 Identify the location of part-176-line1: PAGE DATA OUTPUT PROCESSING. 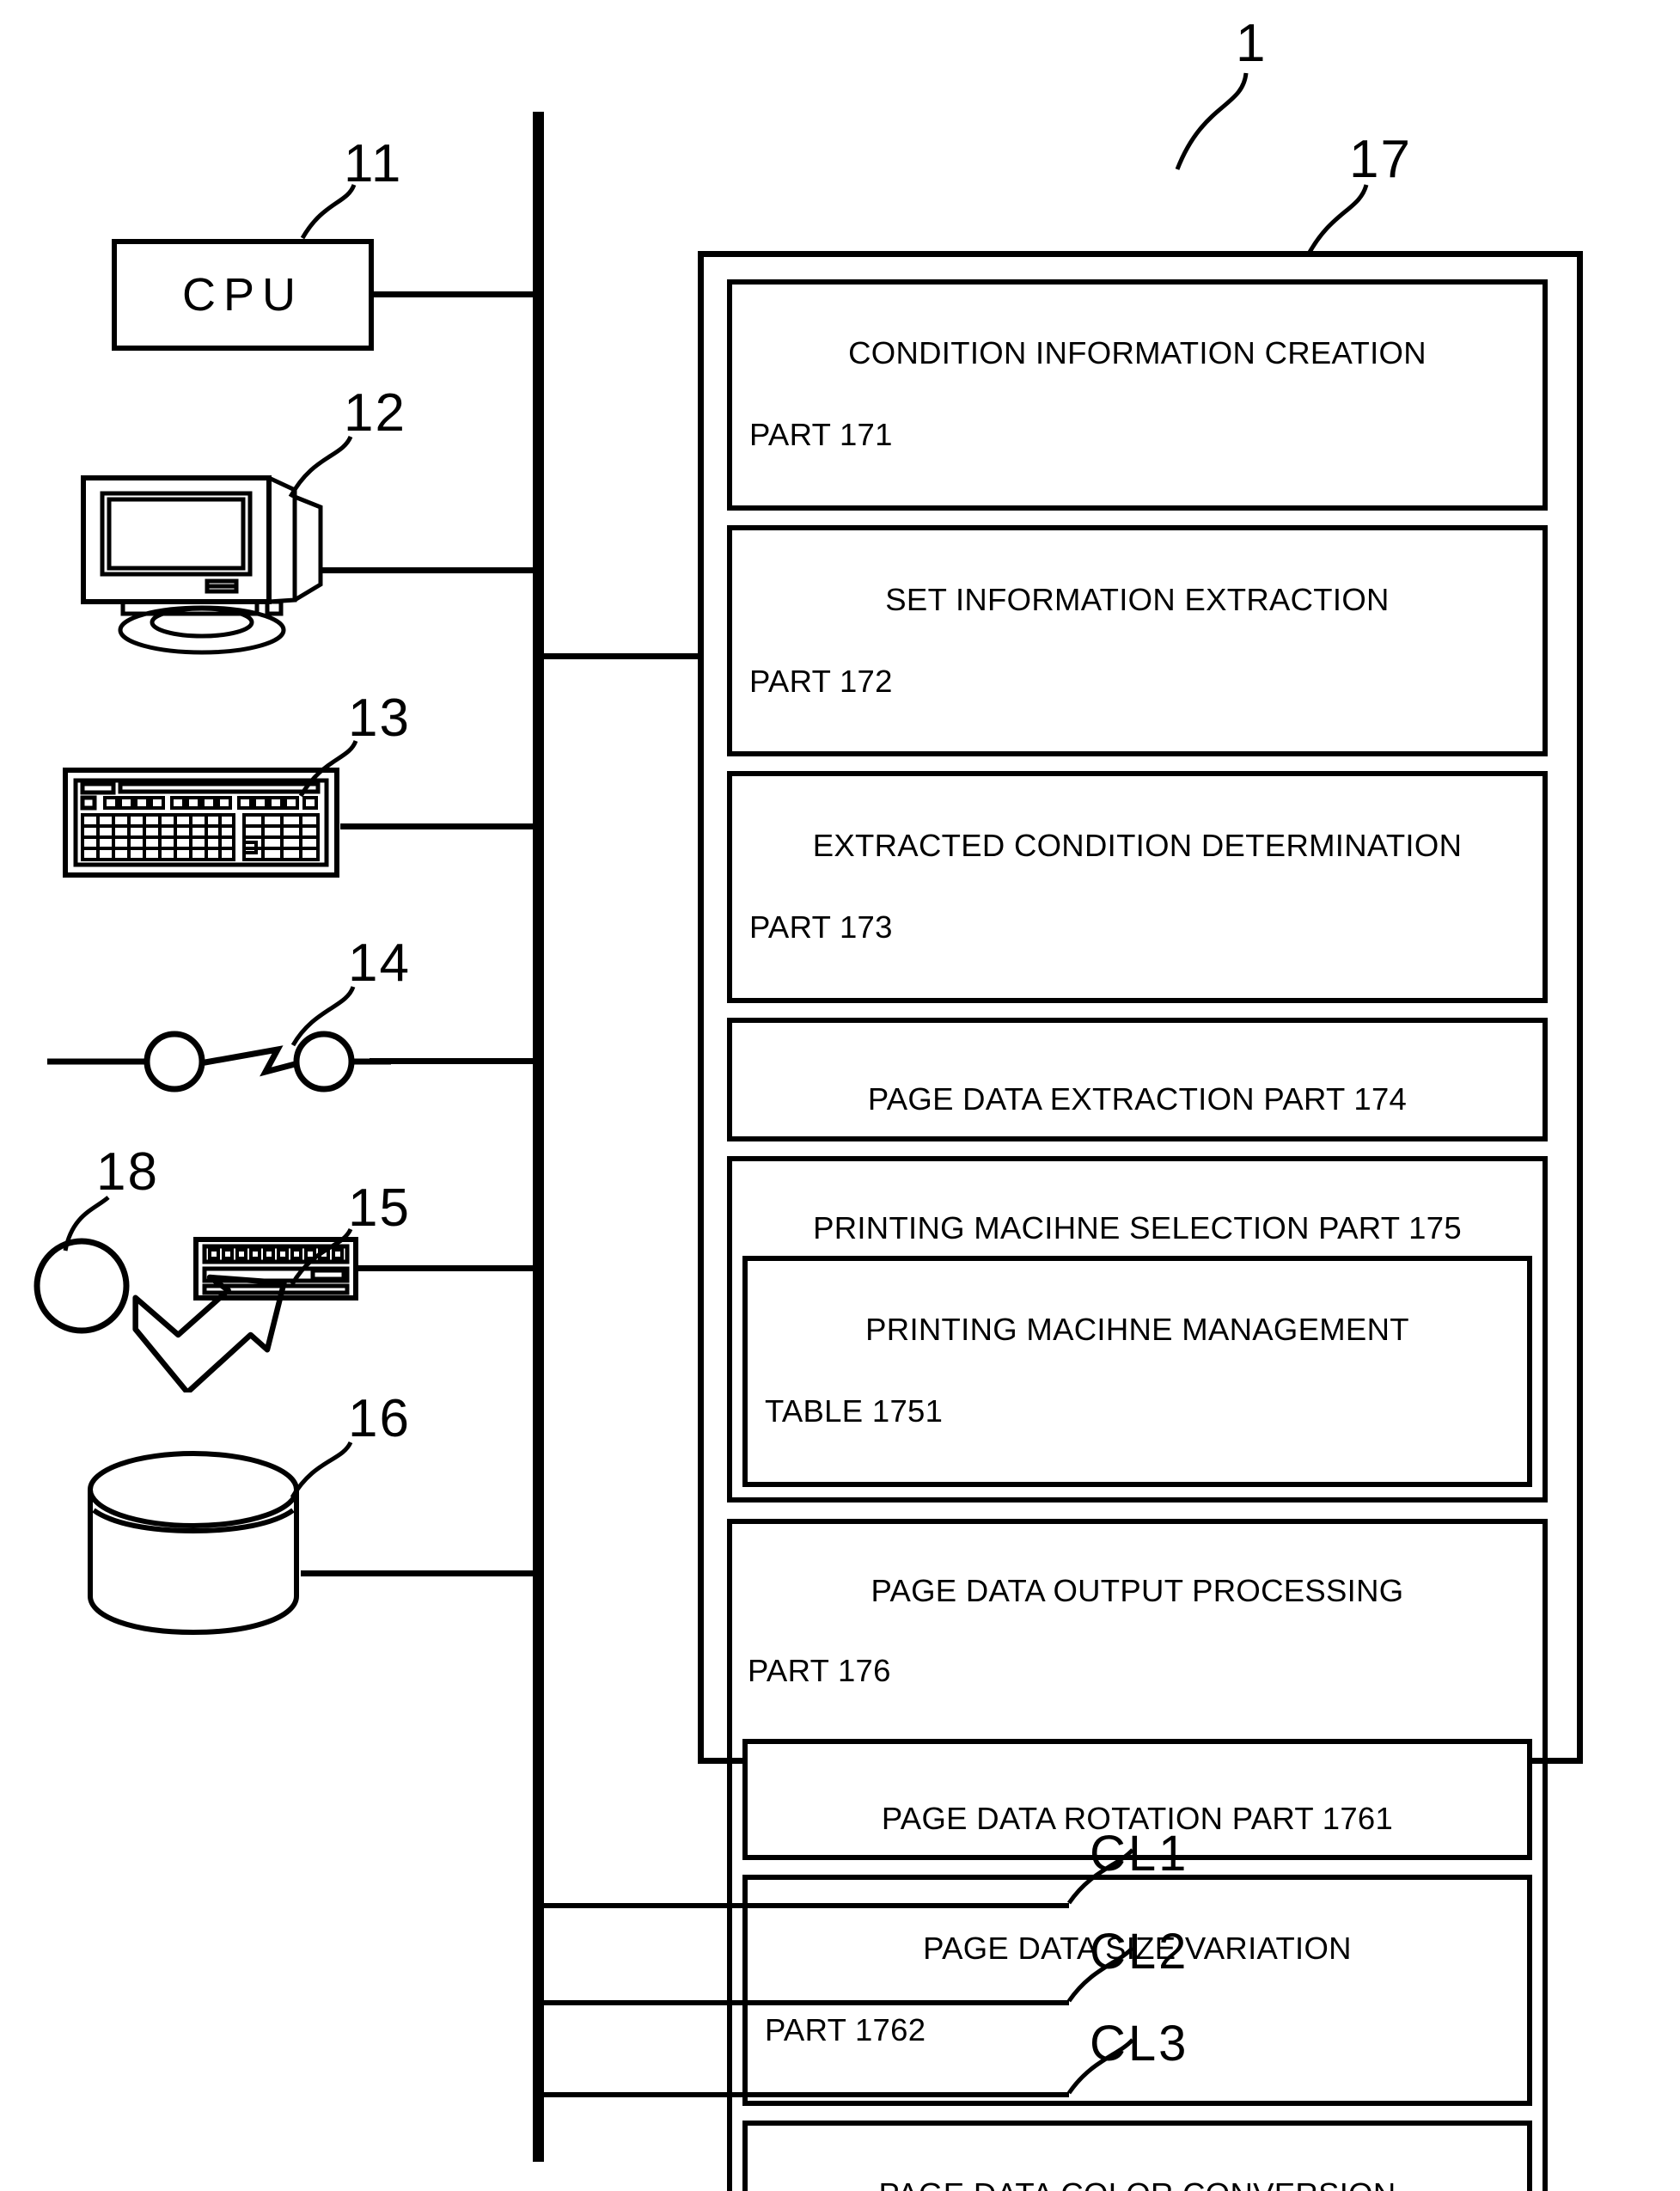
(1137, 1590).